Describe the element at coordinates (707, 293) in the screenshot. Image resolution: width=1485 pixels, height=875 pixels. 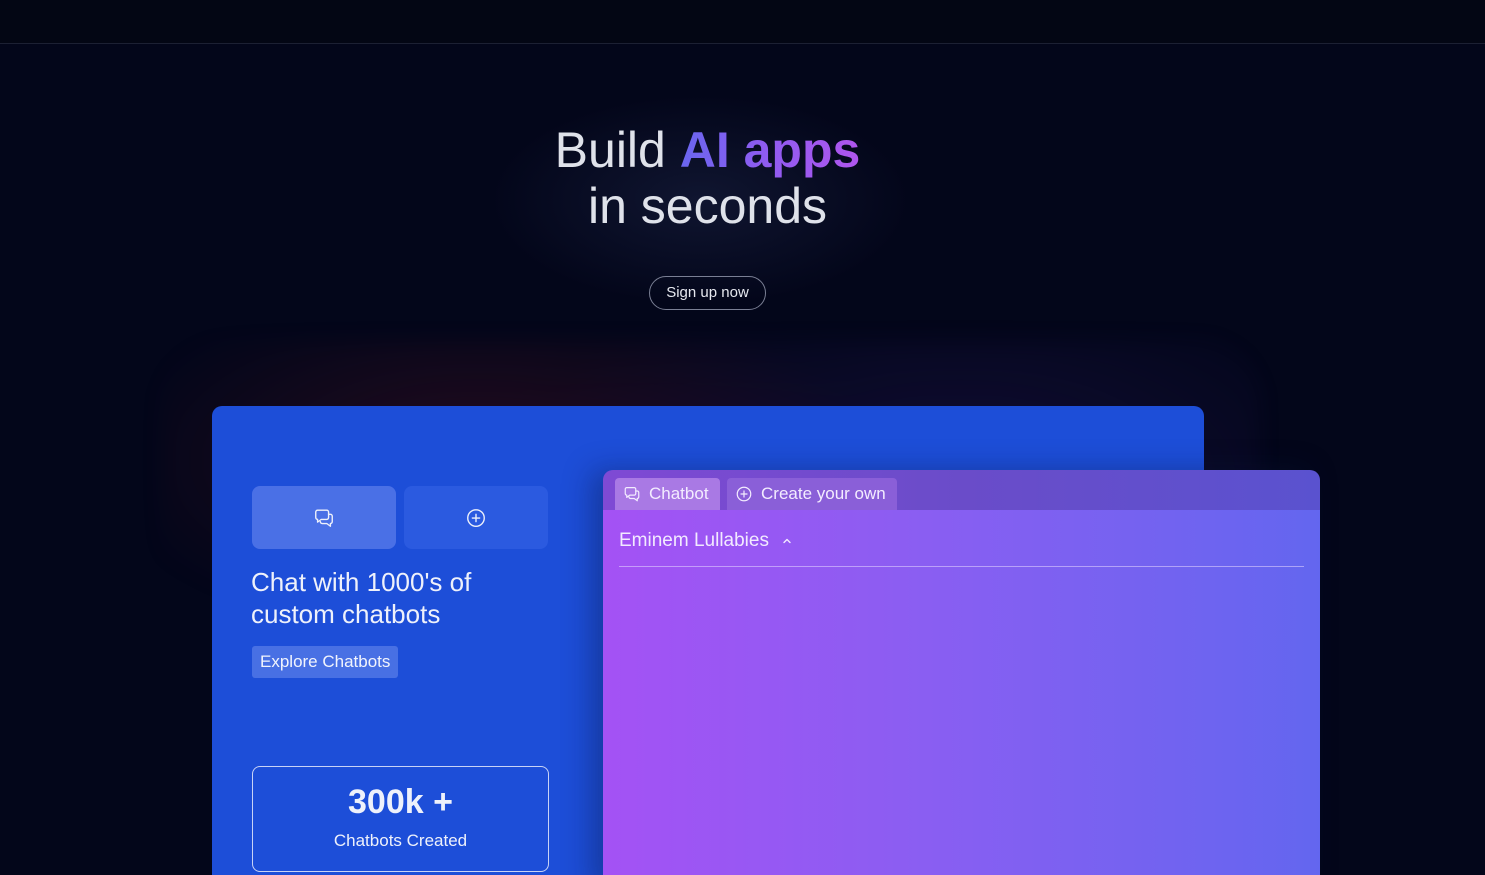
I see `sign-up-button: Sign up now` at that location.